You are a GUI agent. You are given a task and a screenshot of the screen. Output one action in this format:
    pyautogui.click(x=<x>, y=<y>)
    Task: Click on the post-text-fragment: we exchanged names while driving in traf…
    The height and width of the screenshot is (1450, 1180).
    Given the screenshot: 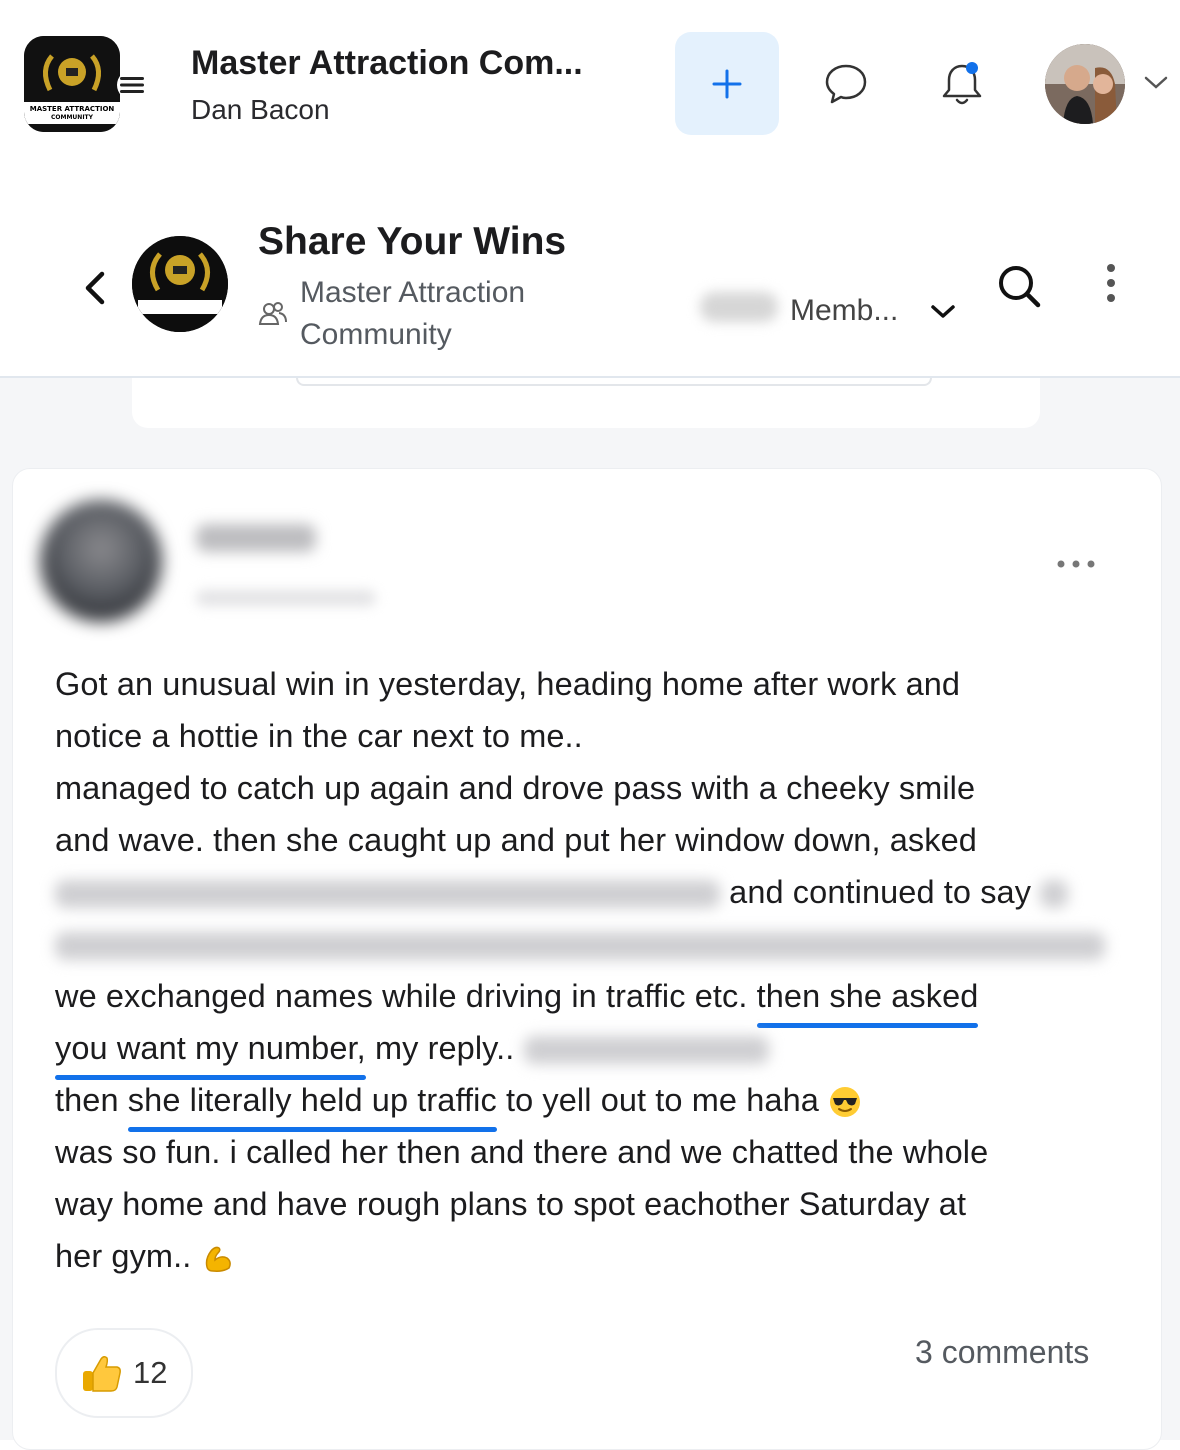 What is the action you would take?
    pyautogui.click(x=401, y=996)
    